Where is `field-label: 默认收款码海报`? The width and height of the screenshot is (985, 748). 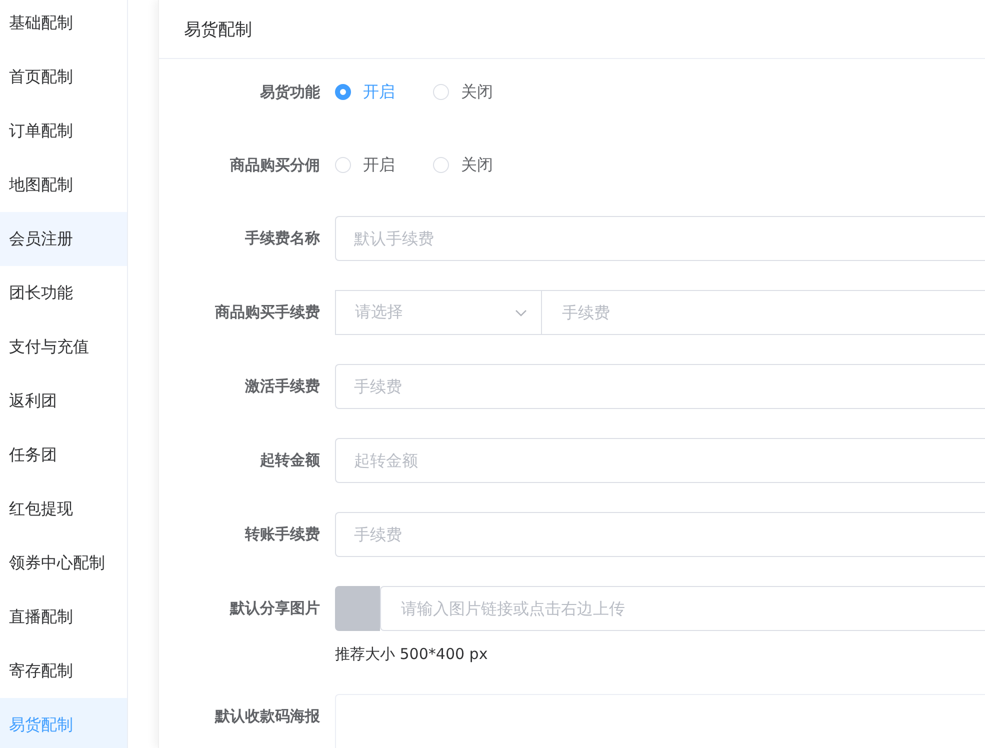
field-label: 默认收款码海报 is located at coordinates (267, 716).